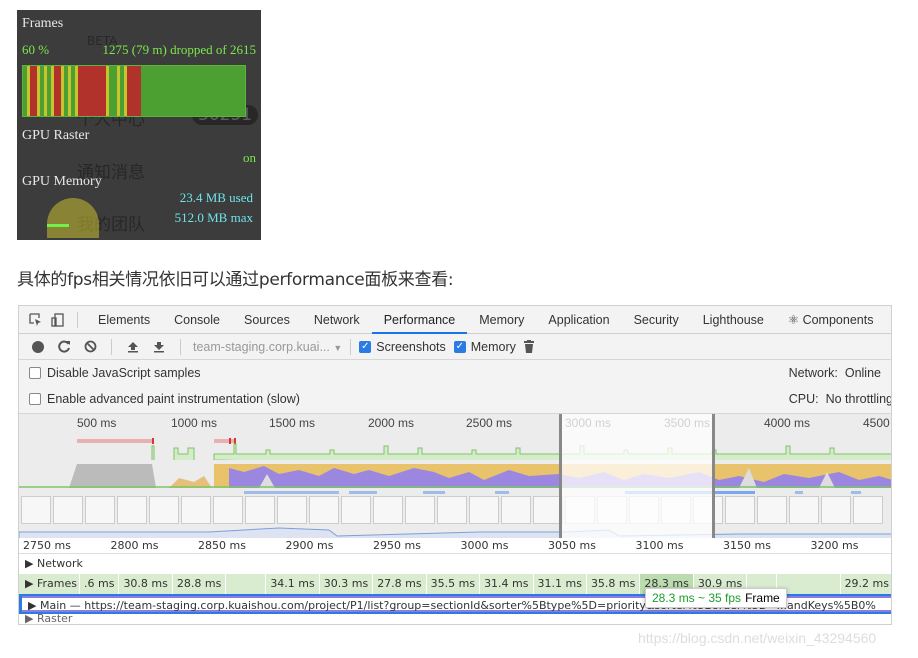 The width and height of the screenshot is (918, 658). I want to click on dropdown-arrow-icon: ▼, so click(338, 347).